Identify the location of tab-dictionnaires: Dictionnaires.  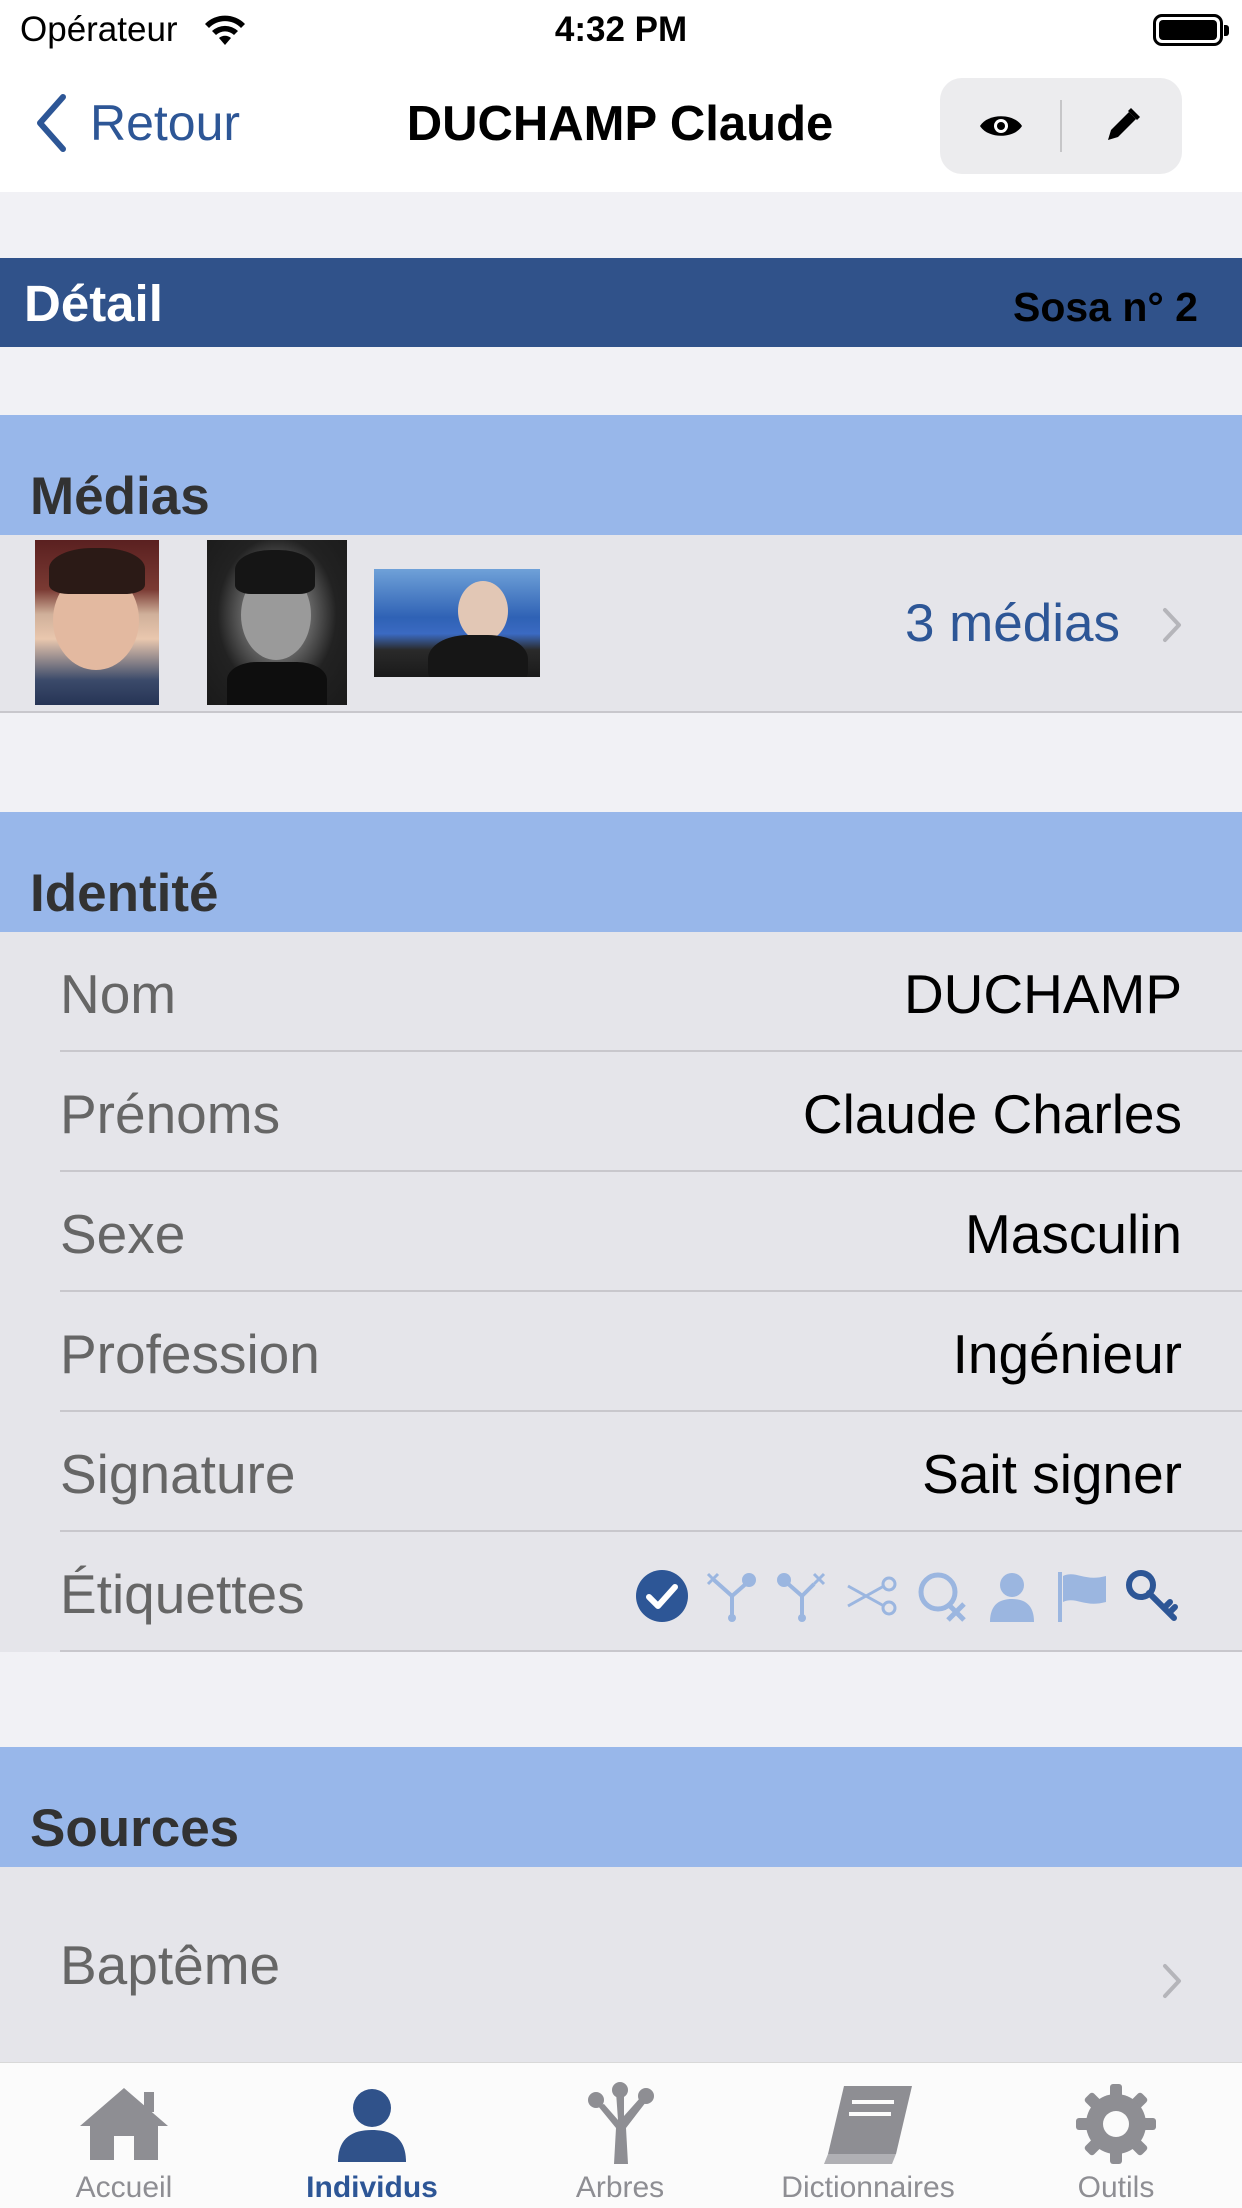
(868, 2135).